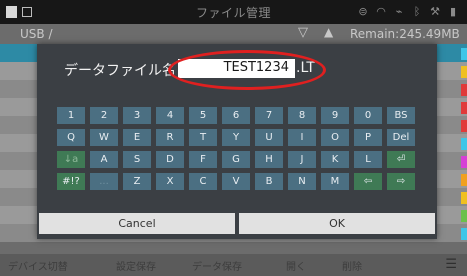 This screenshot has width=467, height=276. I want to click on ok-button: OK, so click(337, 223).